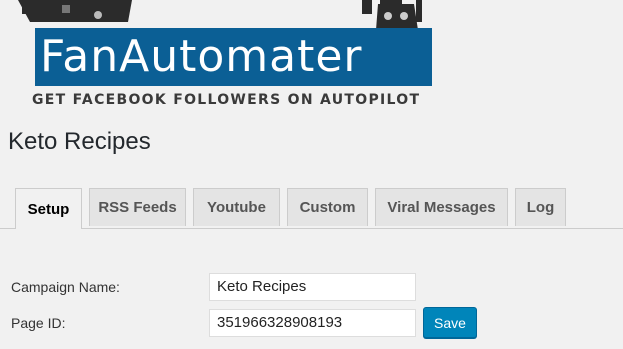 The height and width of the screenshot is (349, 623). What do you see at coordinates (441, 207) in the screenshot?
I see `tab-viral-messages: Viral Messages` at bounding box center [441, 207].